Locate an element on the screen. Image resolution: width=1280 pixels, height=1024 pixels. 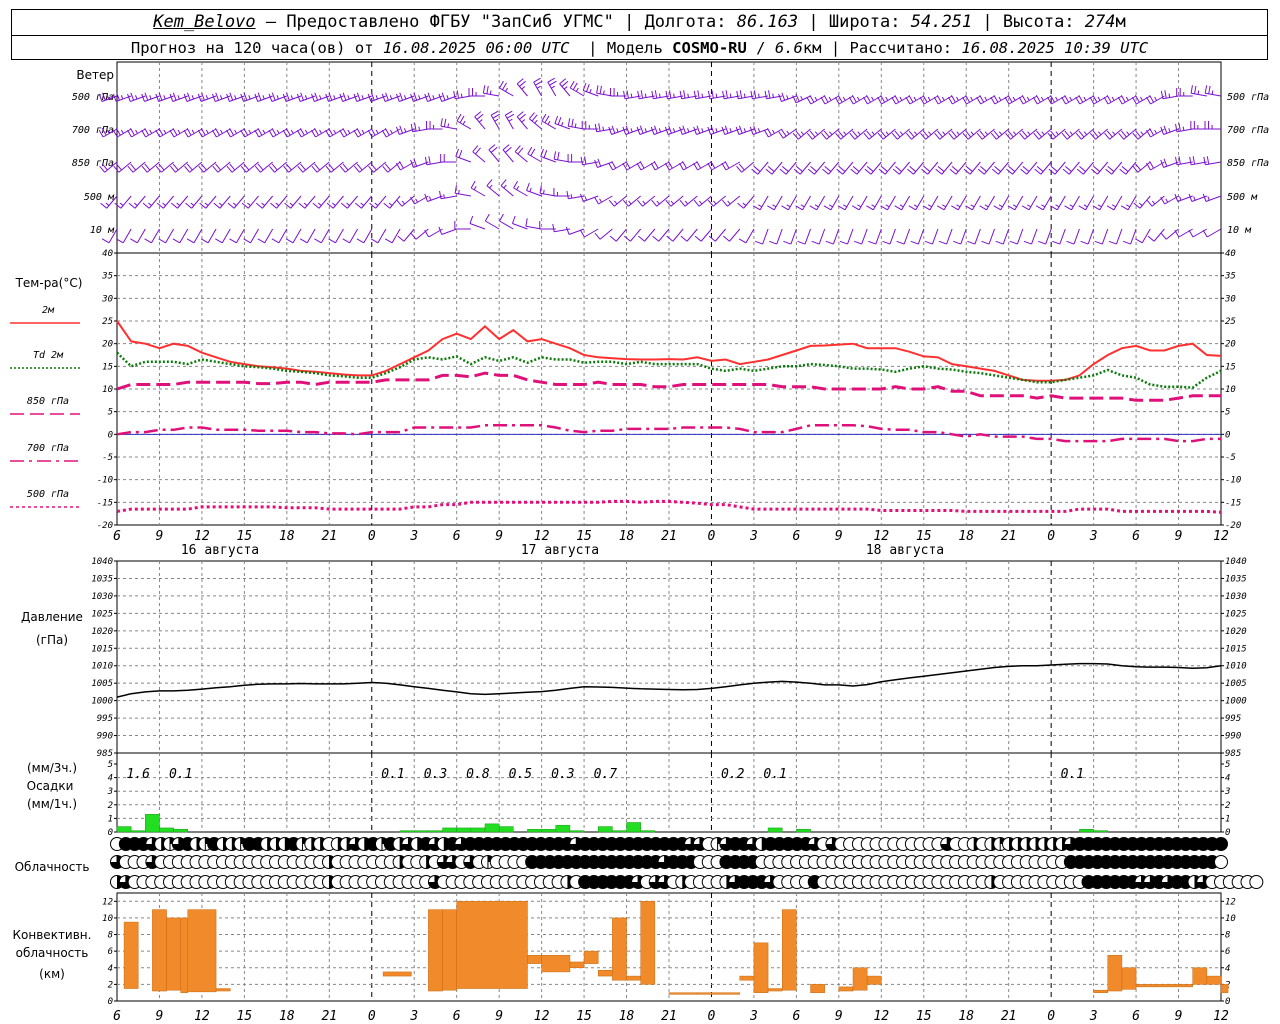
wind-level-label-left: 850 гПа is located at coordinates (93, 163).